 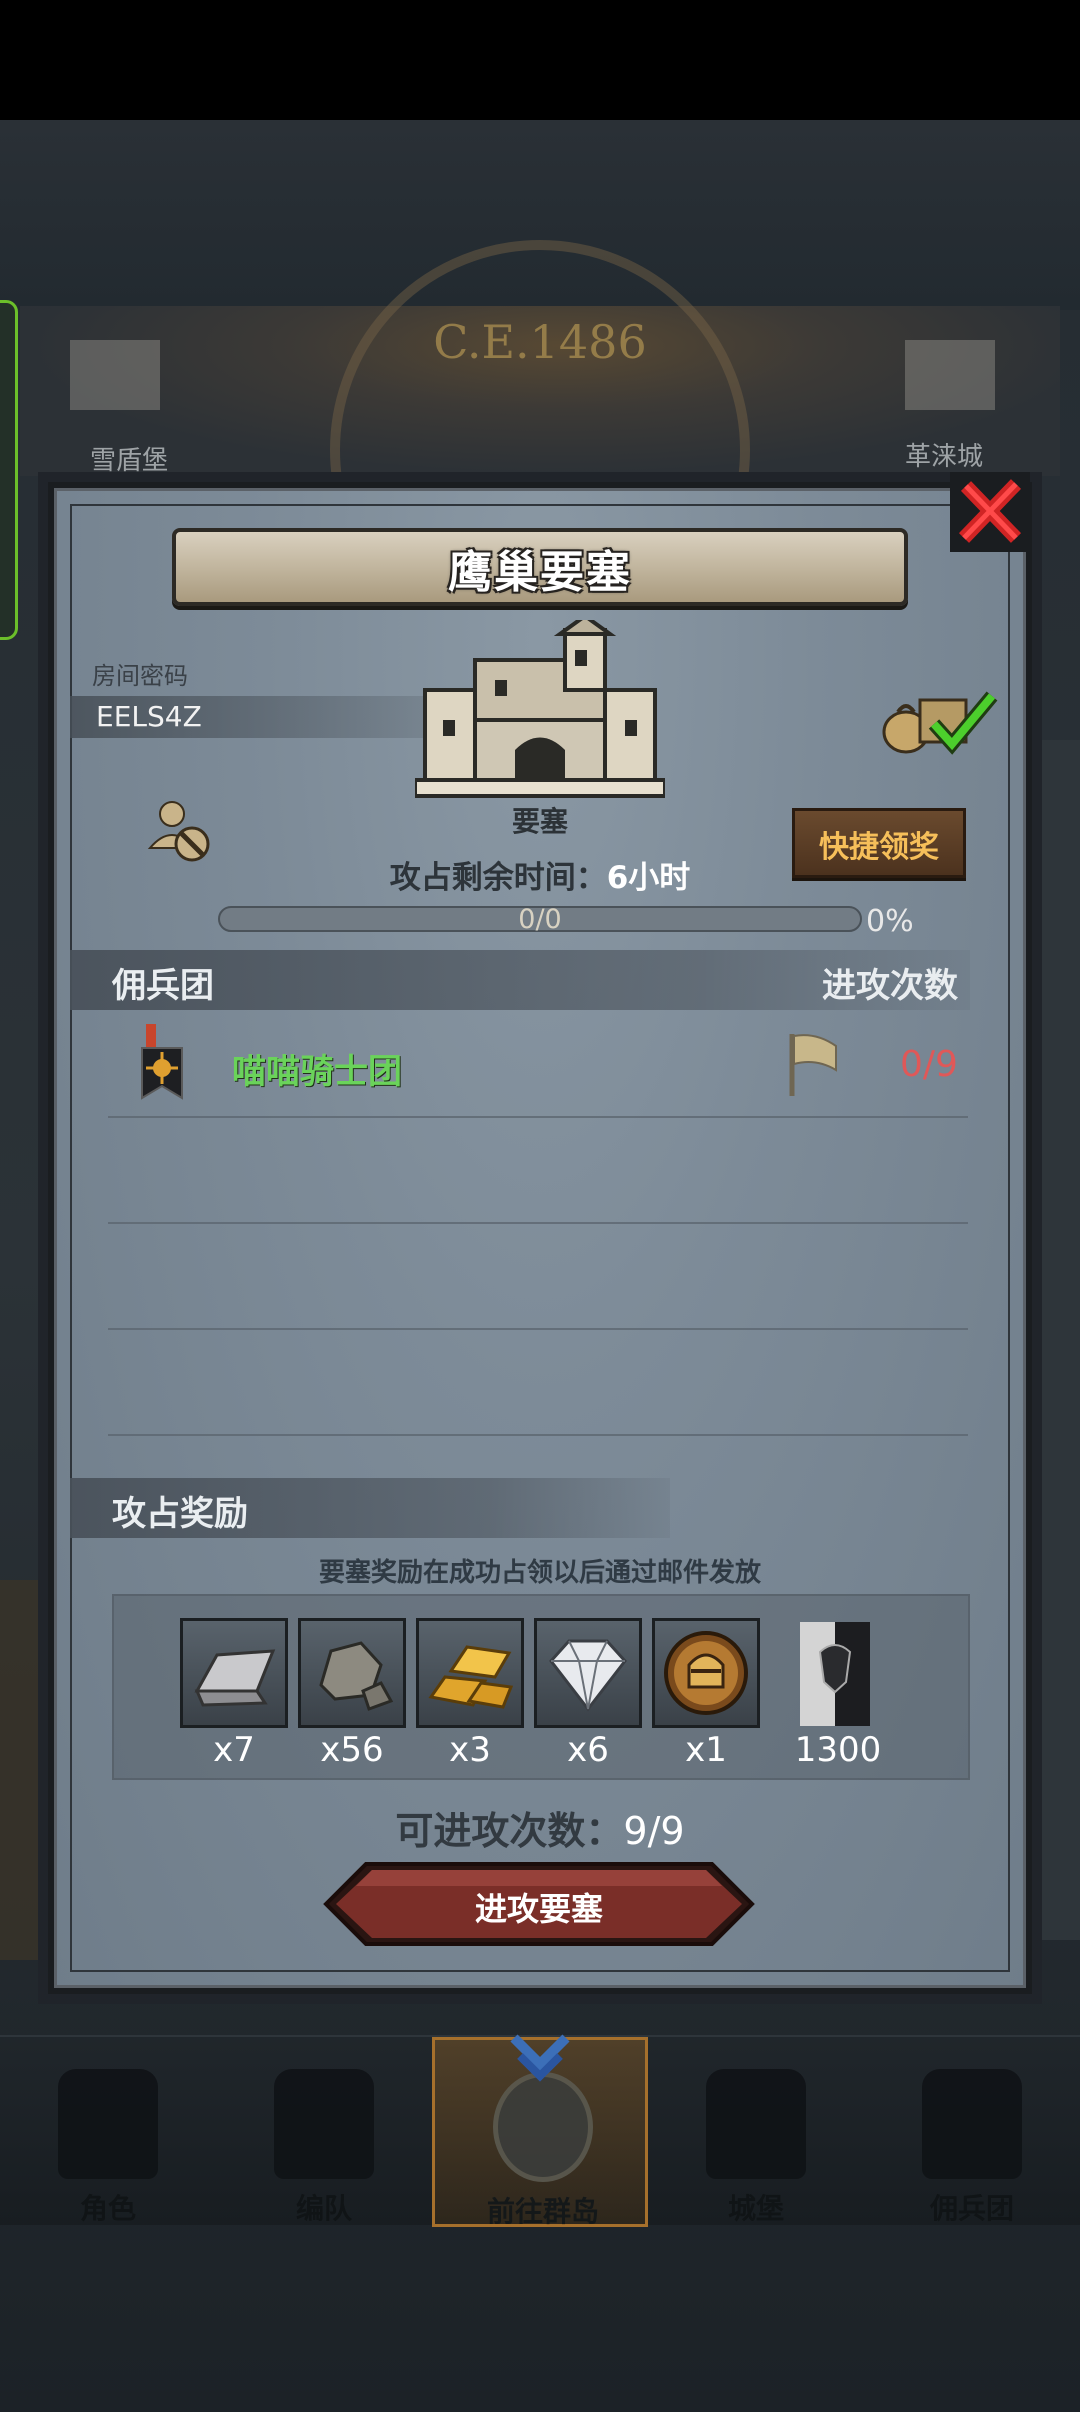 I want to click on progress-percent: 0%, so click(x=890, y=921).